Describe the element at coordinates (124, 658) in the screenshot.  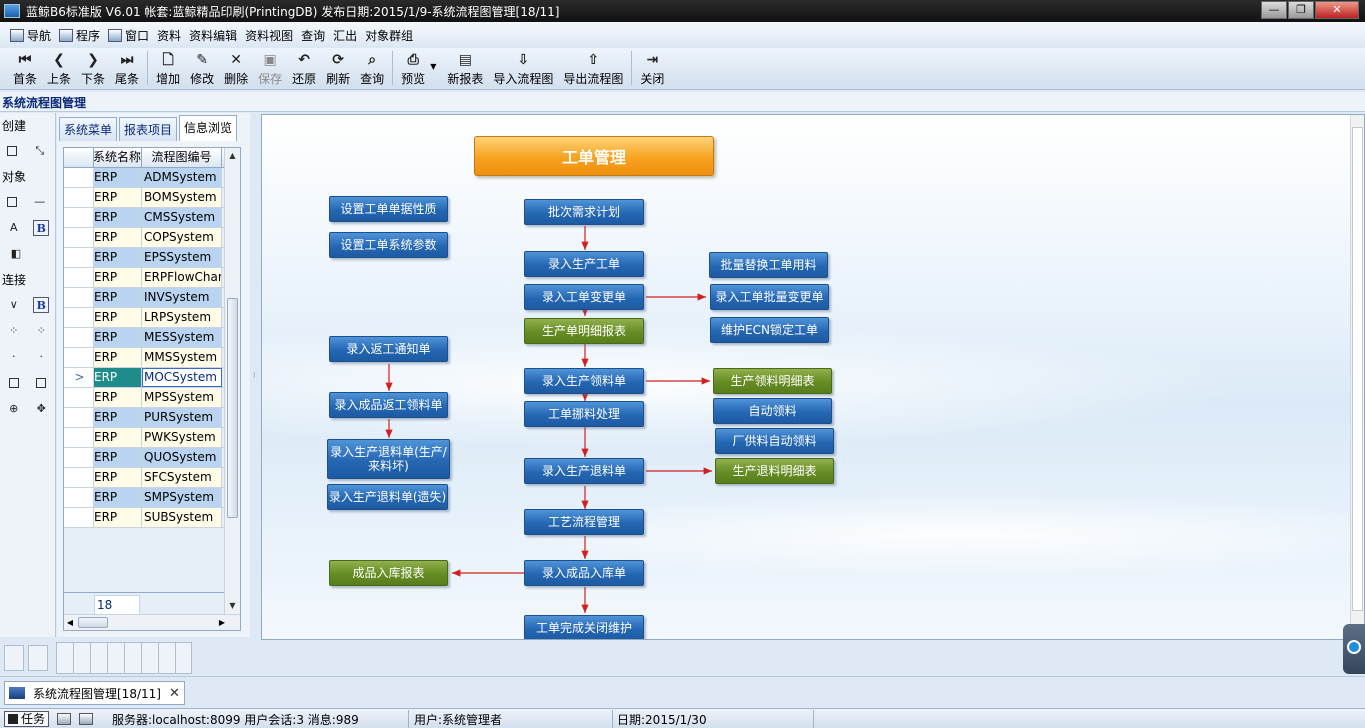
I see `thumbnail-grid` at that location.